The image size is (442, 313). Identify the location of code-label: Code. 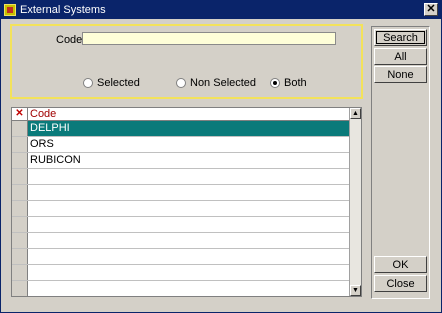
(69, 40).